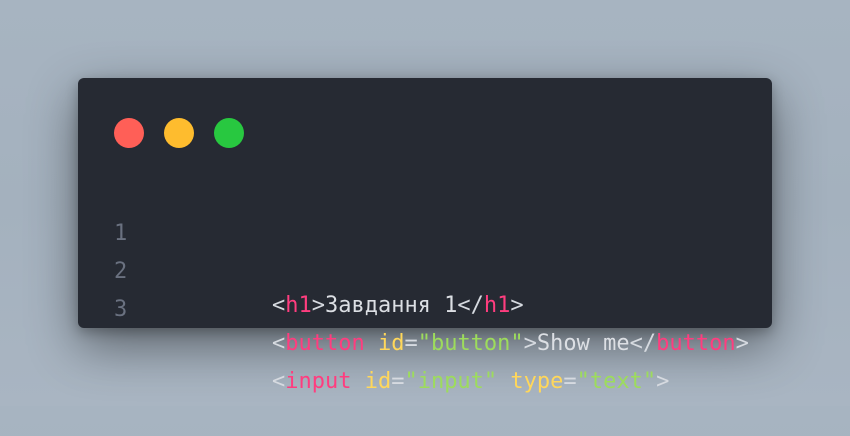 This screenshot has width=850, height=436. I want to click on close-window-dot-icon, so click(129, 133).